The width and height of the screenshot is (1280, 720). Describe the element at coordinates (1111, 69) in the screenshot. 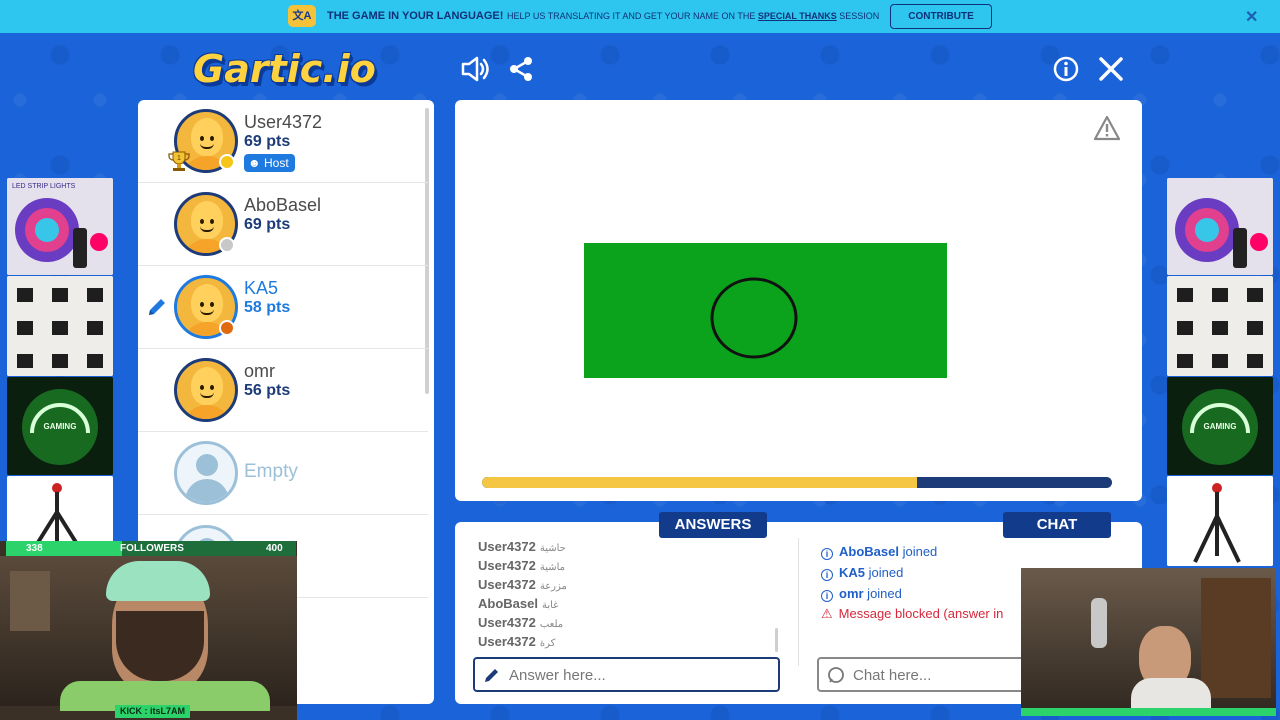

I see `close-icon` at that location.